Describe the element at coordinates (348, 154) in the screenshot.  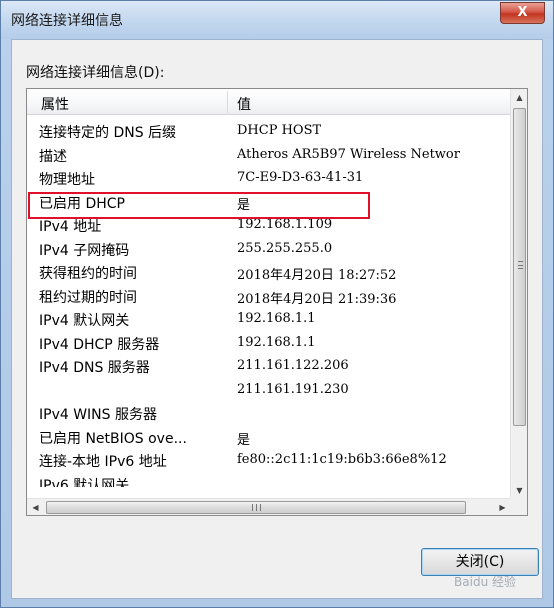
I see `value-cell: Atheros AR5B97 Wireless Networ` at that location.